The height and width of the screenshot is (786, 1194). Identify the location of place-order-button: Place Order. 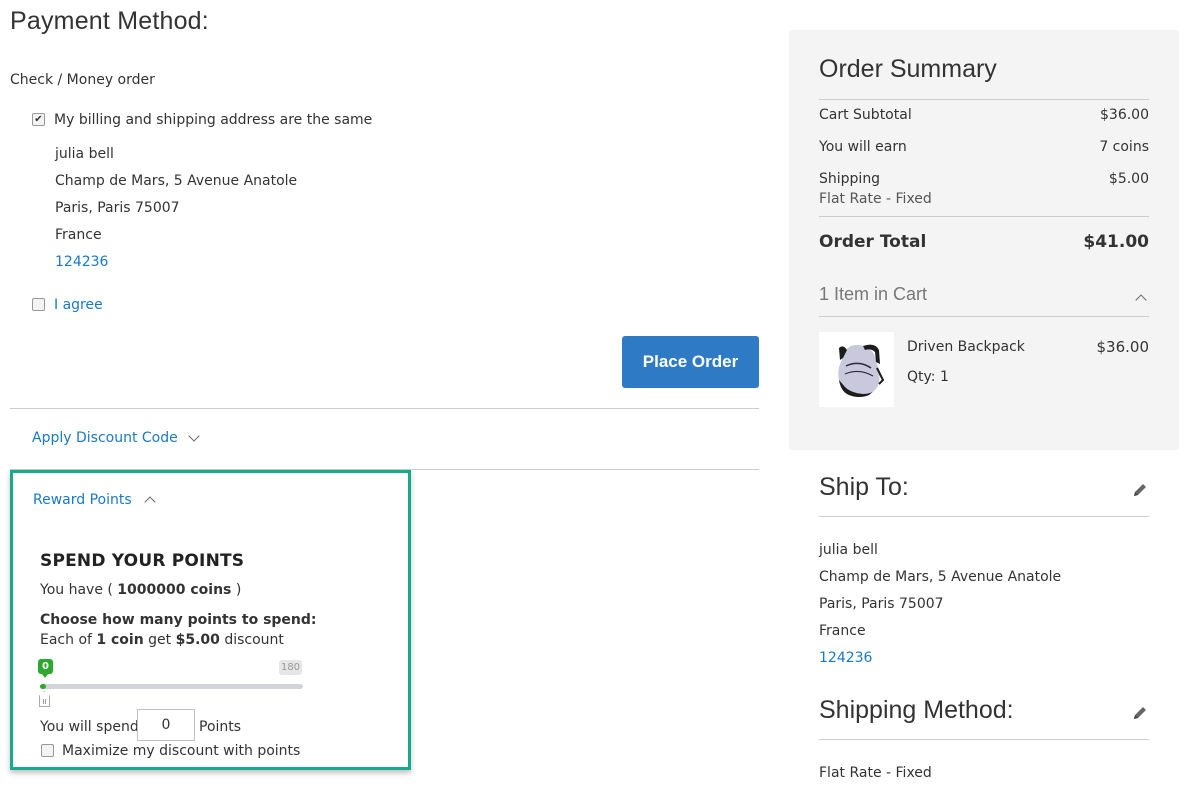
(690, 362).